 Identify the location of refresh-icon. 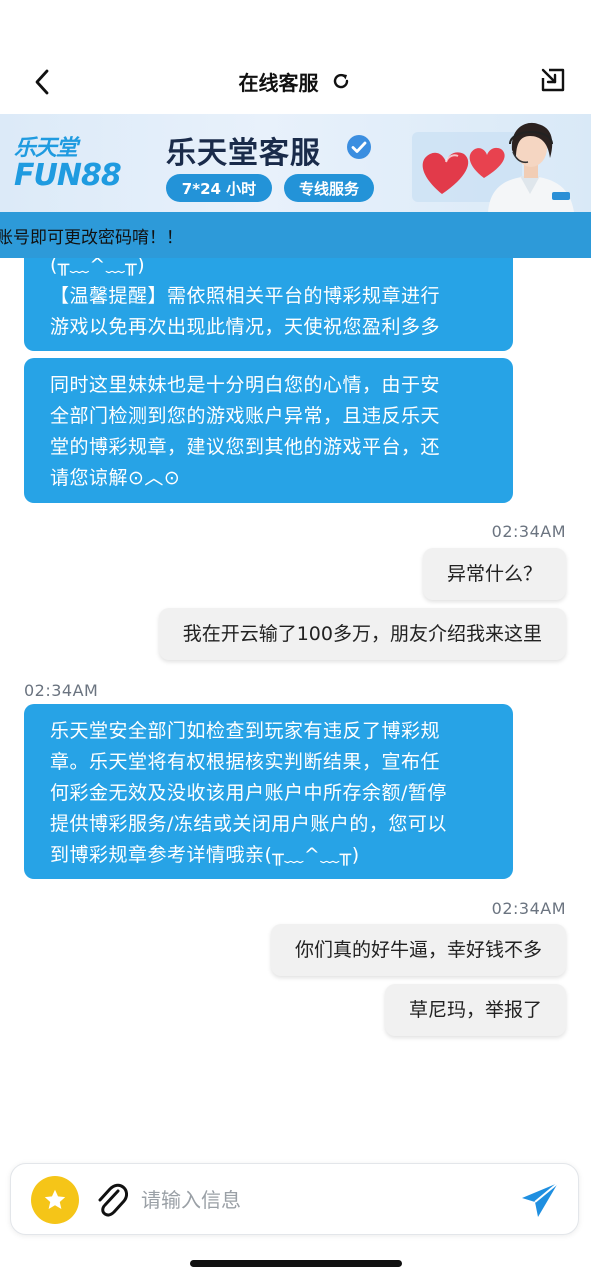
(340, 81).